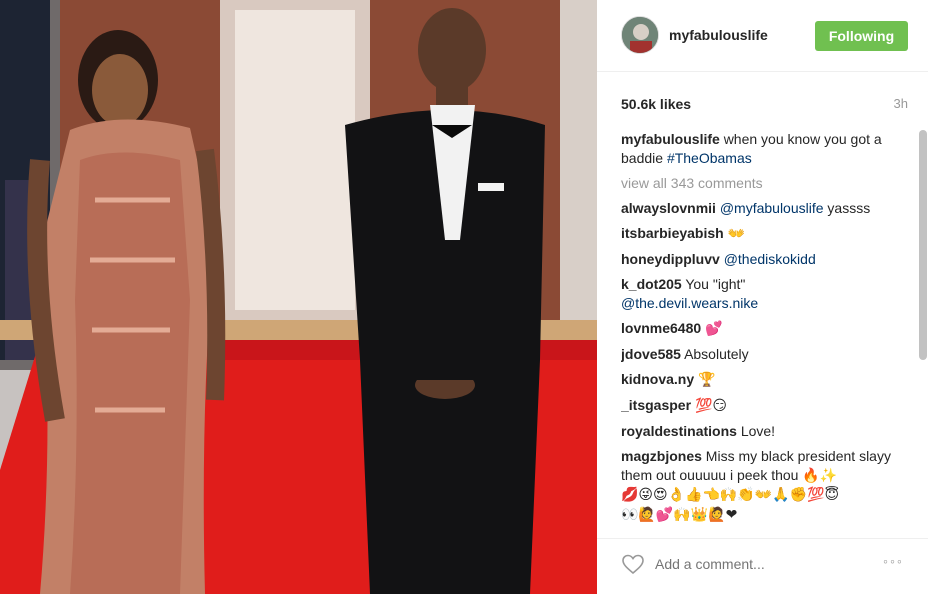  What do you see at coordinates (679, 431) in the screenshot?
I see `comment-username: royaldestinations` at bounding box center [679, 431].